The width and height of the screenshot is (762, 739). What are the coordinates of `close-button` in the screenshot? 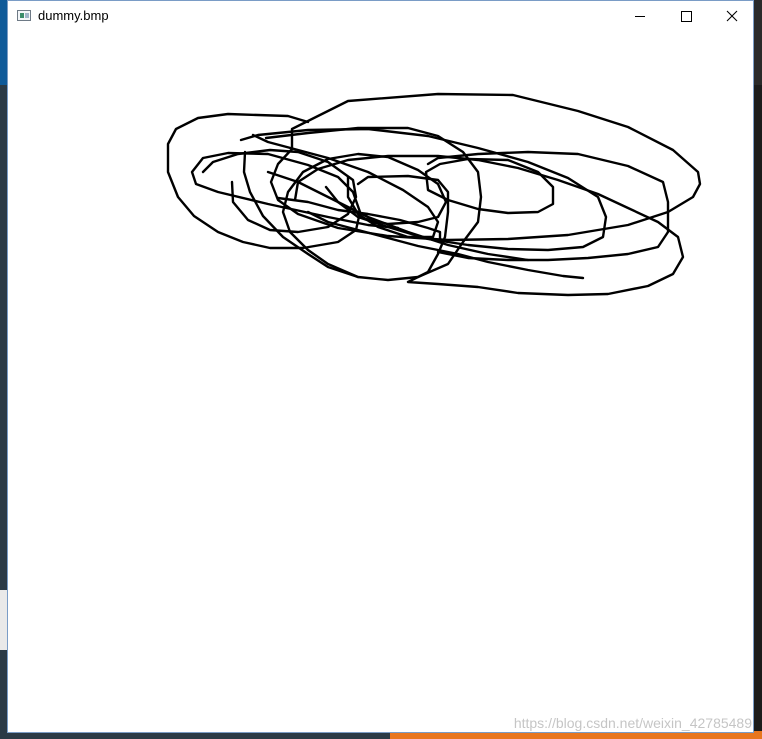 It's located at (732, 16).